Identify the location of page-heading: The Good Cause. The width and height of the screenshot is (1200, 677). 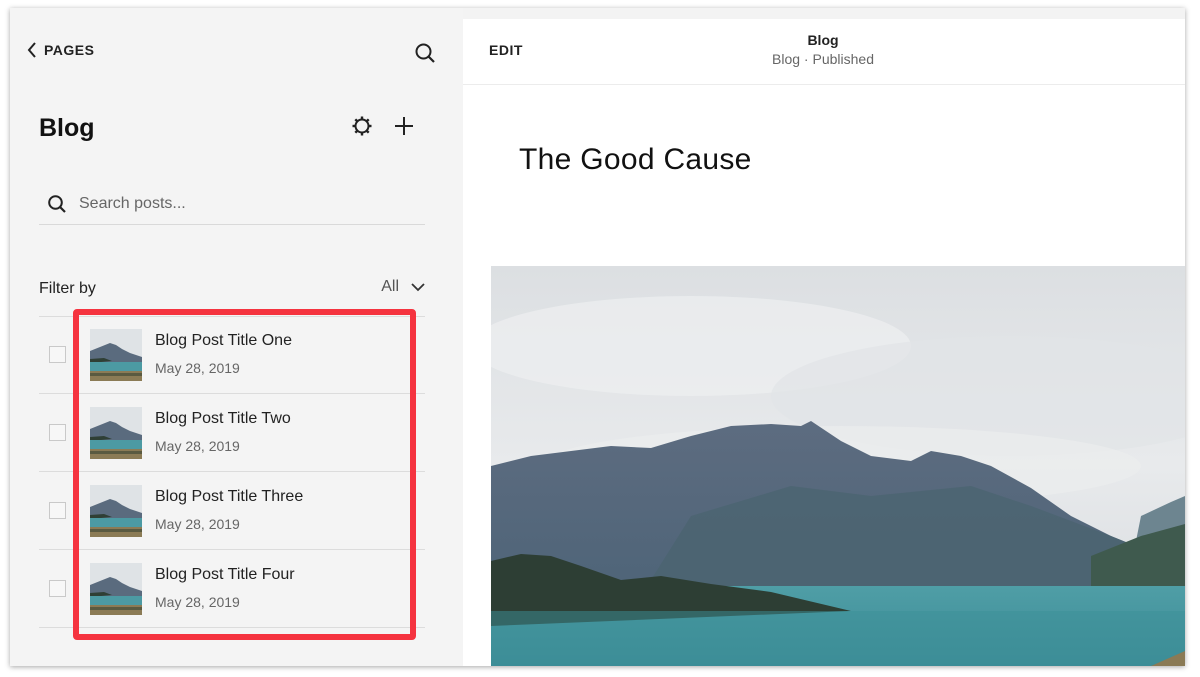
(635, 159).